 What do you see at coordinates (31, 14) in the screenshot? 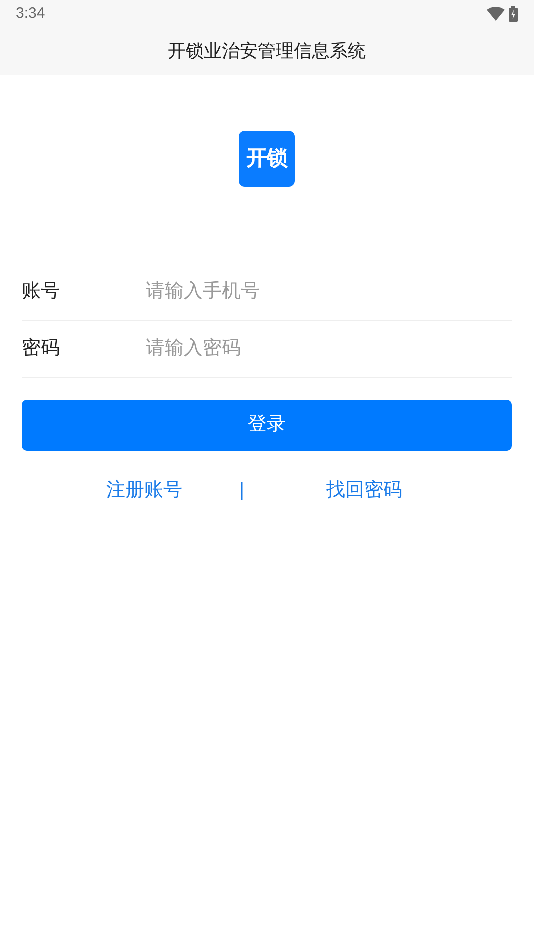
I see `status-time: 3:34` at bounding box center [31, 14].